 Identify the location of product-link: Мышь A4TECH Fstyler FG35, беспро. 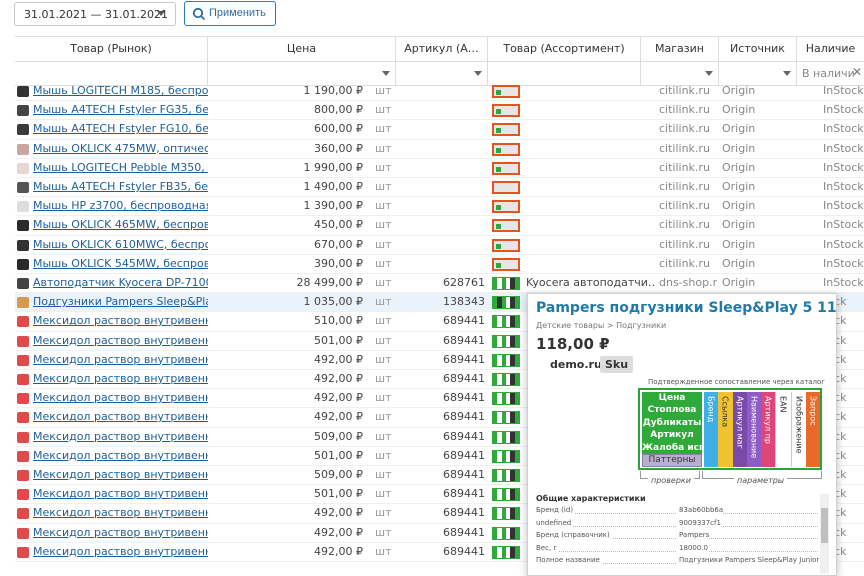
(120, 110).